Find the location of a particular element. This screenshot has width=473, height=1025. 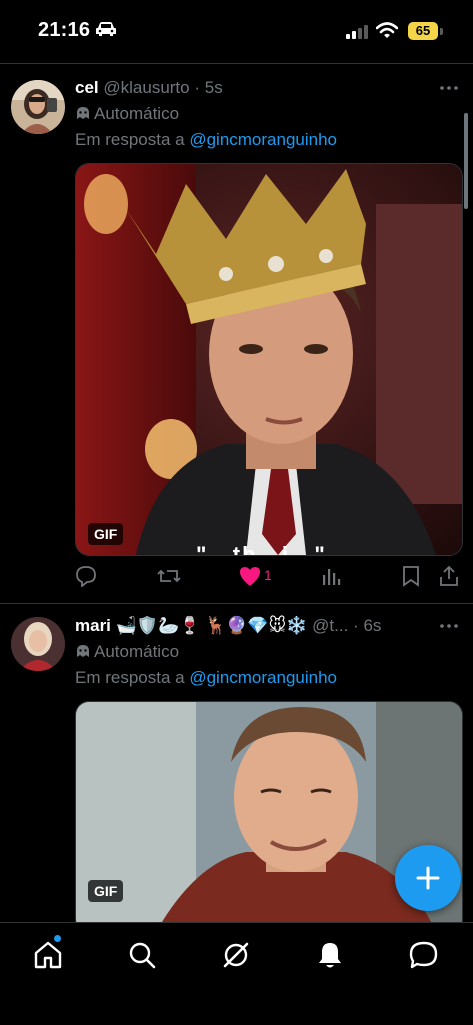

grok-icon is located at coordinates (236, 955).